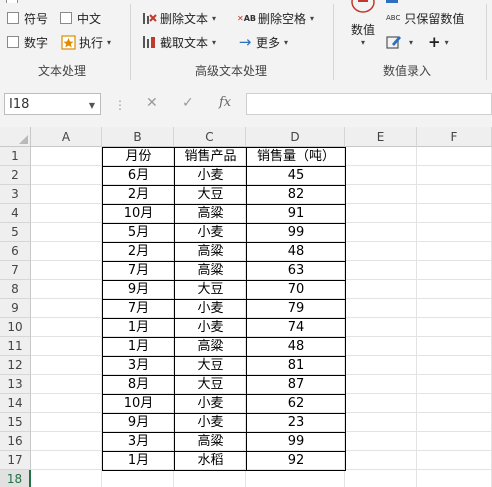 The width and height of the screenshot is (492, 487). I want to click on table-header-cell: 销售量（吨）, so click(296, 157).